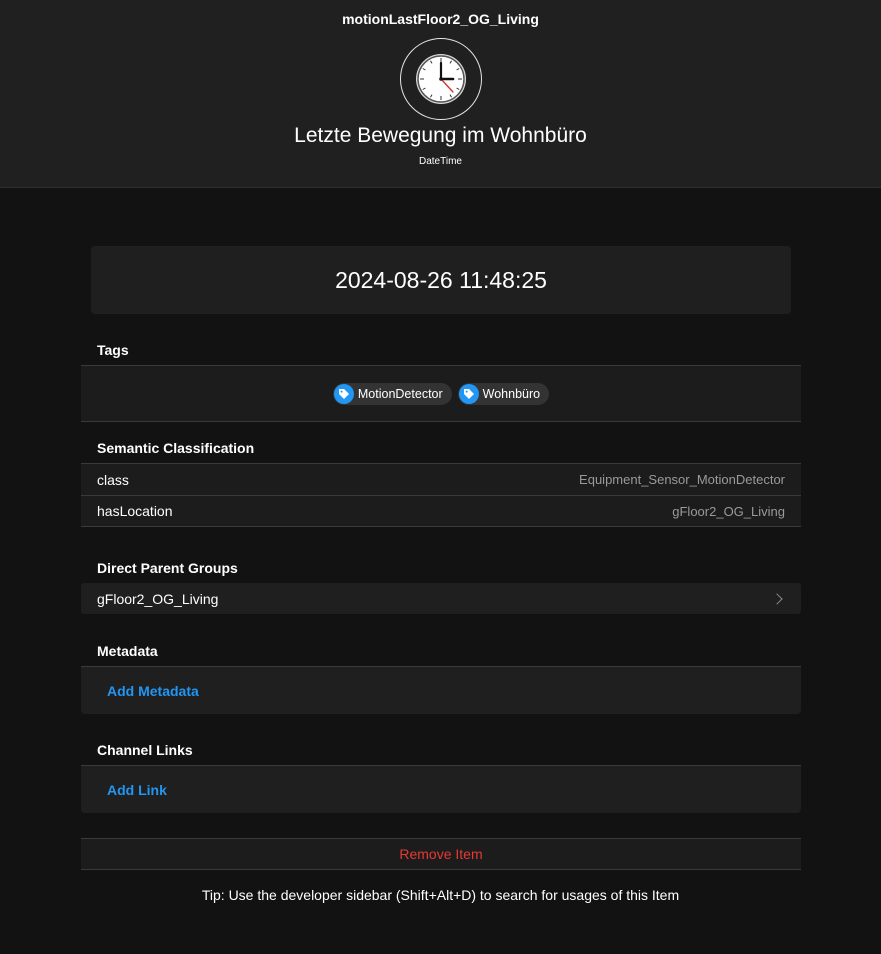  I want to click on semantic-section-title: Semantic Classification, so click(176, 448).